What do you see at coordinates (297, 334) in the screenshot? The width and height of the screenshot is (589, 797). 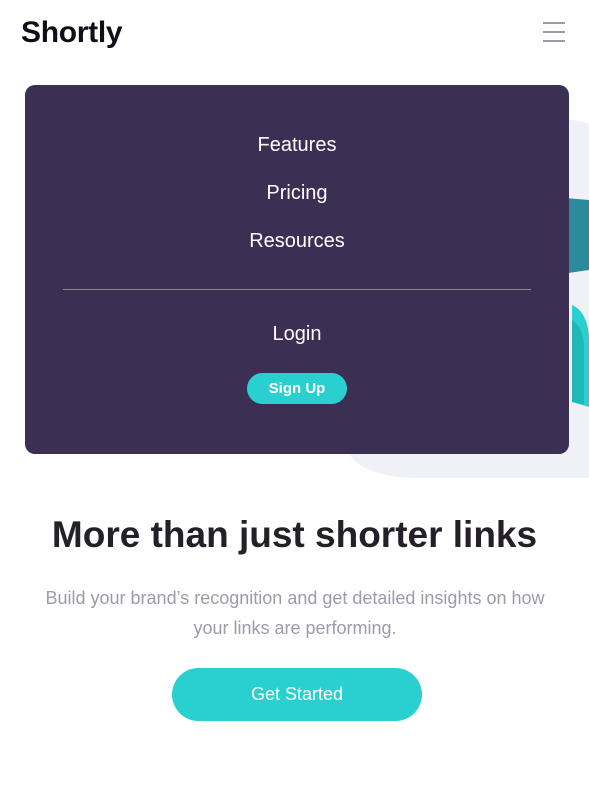 I see `login-link: Login` at bounding box center [297, 334].